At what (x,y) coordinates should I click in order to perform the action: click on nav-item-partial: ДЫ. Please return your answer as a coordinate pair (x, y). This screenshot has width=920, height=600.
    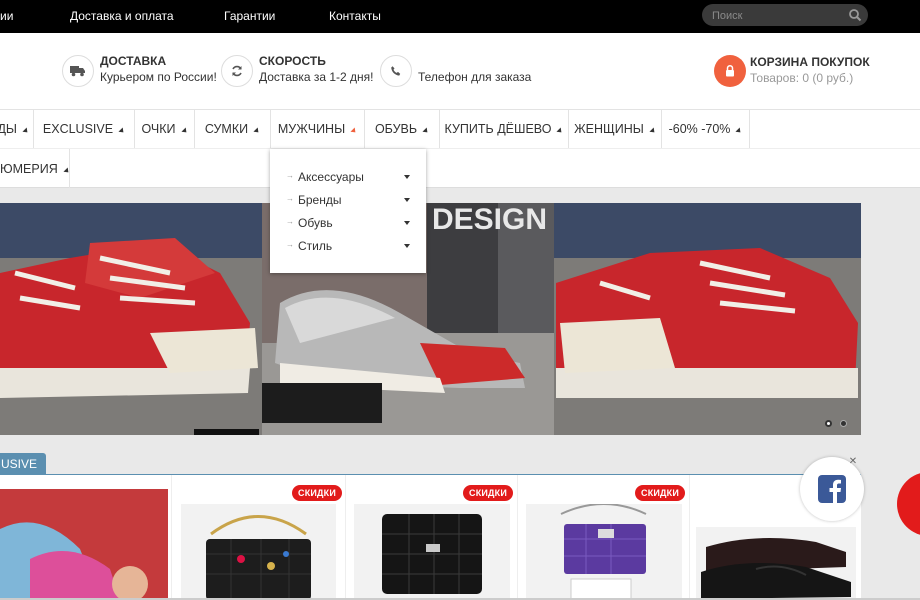
    Looking at the image, I should click on (17, 129).